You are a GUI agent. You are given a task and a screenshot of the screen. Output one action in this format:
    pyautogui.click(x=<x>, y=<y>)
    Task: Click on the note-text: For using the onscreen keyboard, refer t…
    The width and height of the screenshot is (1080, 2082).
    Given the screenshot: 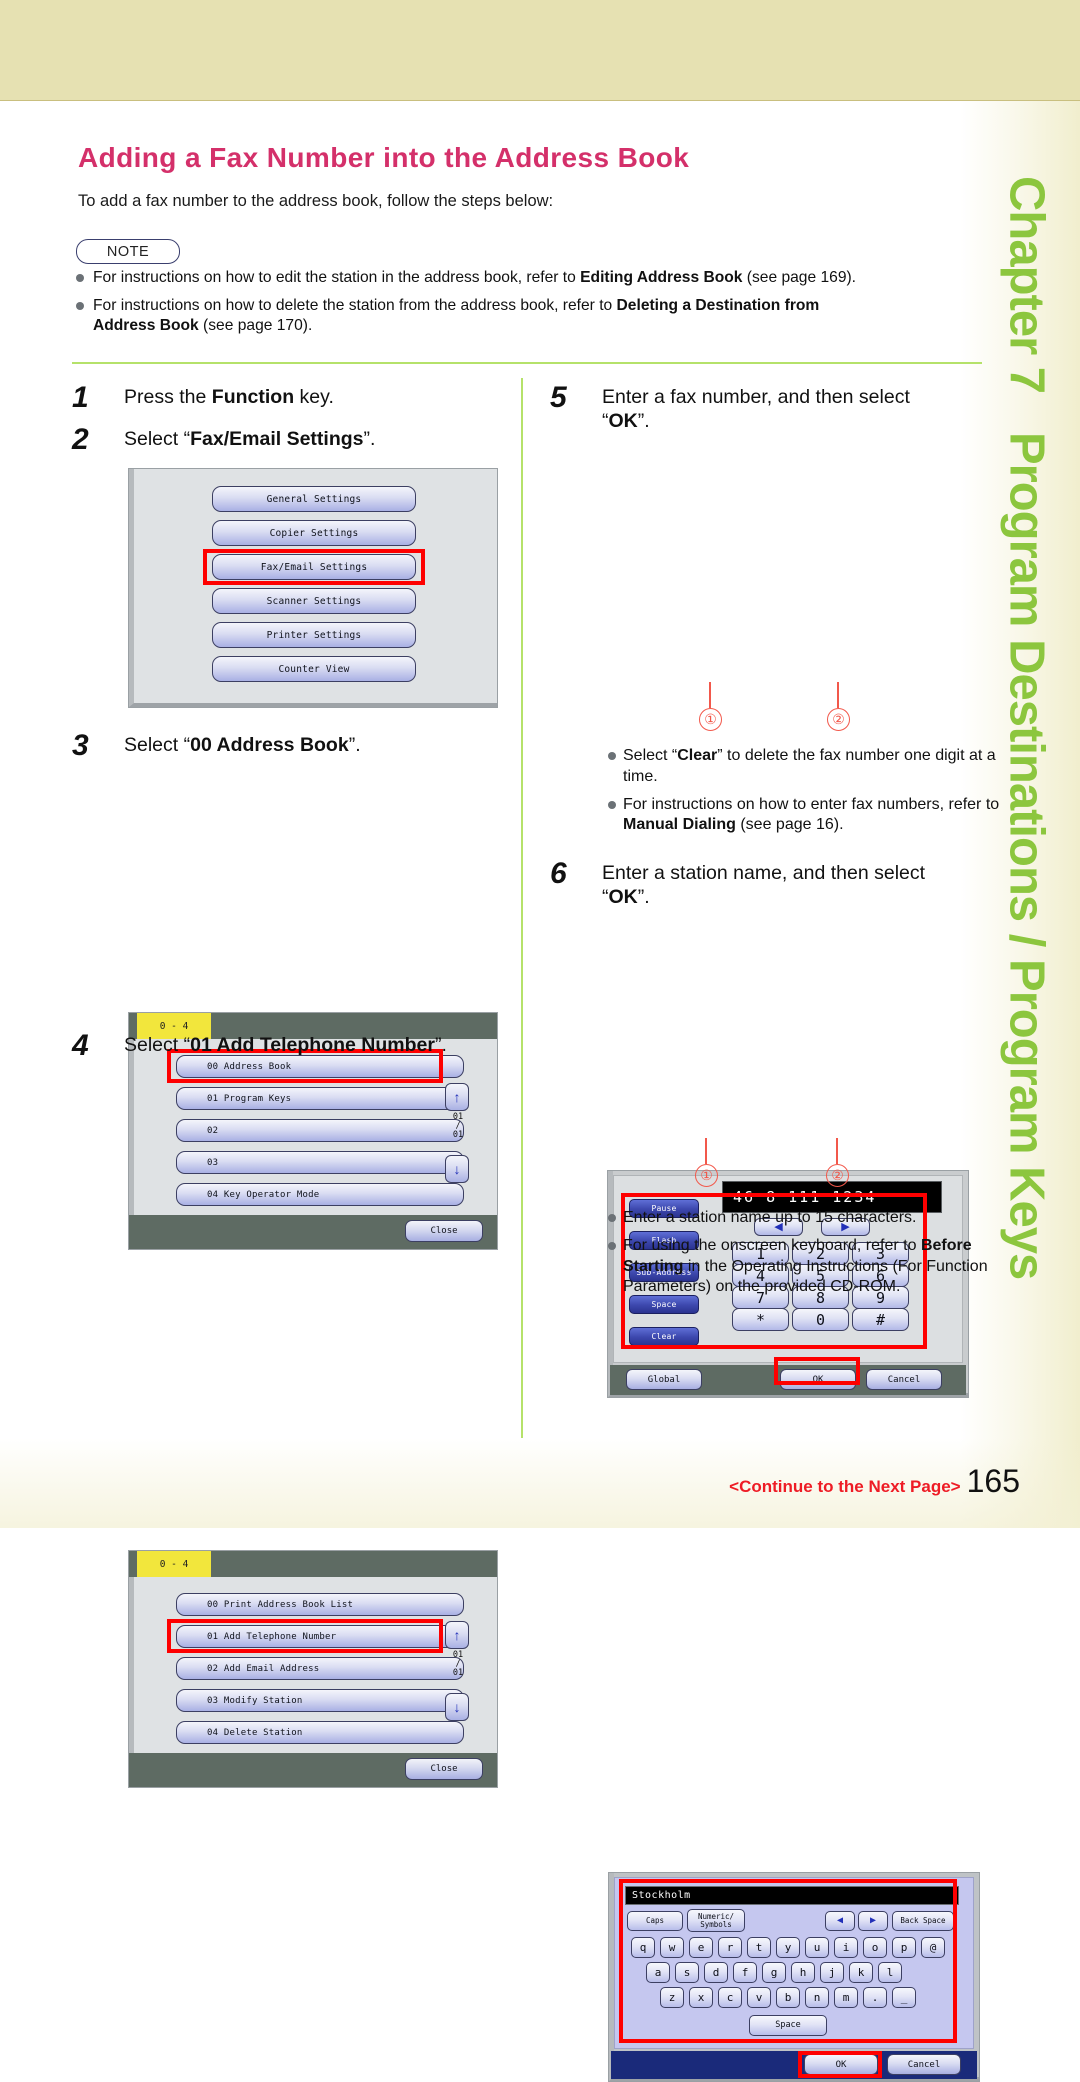 What is the action you would take?
    pyautogui.click(x=805, y=1266)
    